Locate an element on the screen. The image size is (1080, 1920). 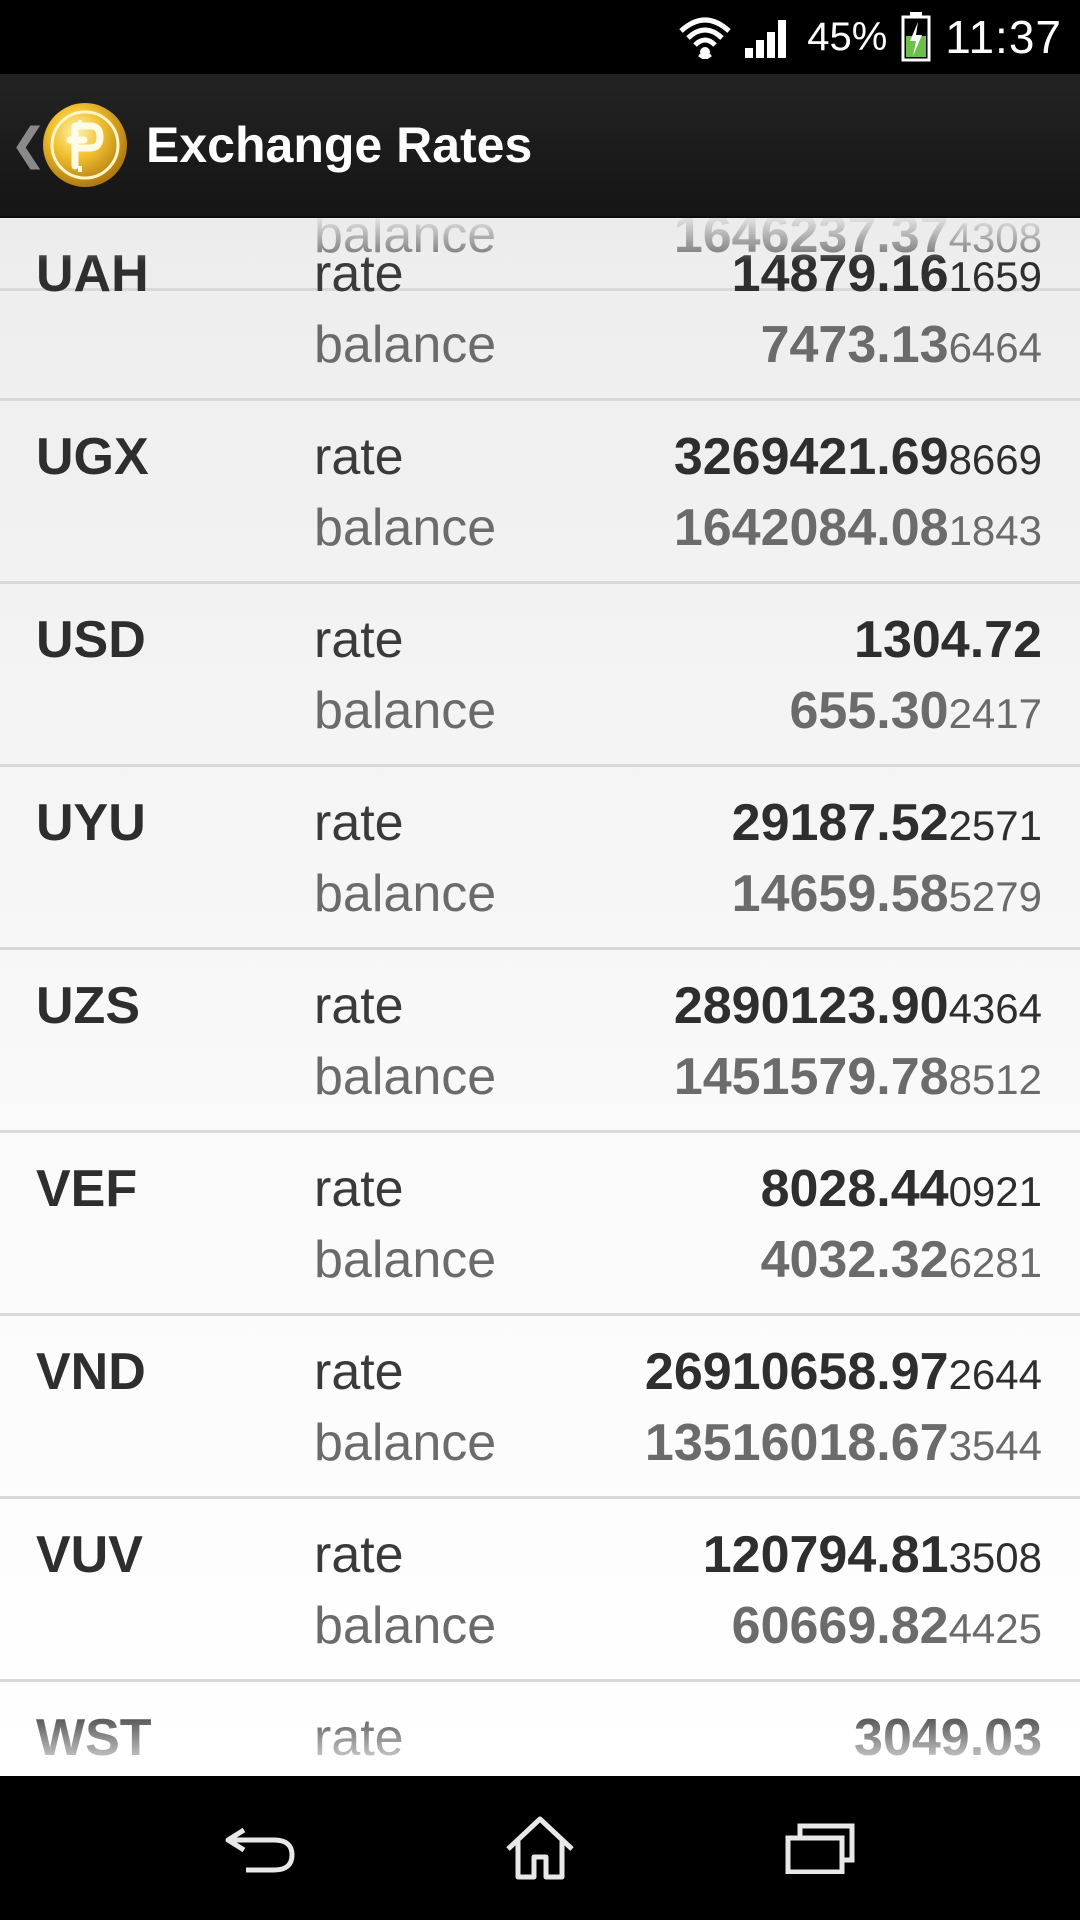
currency-code: UZS is located at coordinates (88, 1006).